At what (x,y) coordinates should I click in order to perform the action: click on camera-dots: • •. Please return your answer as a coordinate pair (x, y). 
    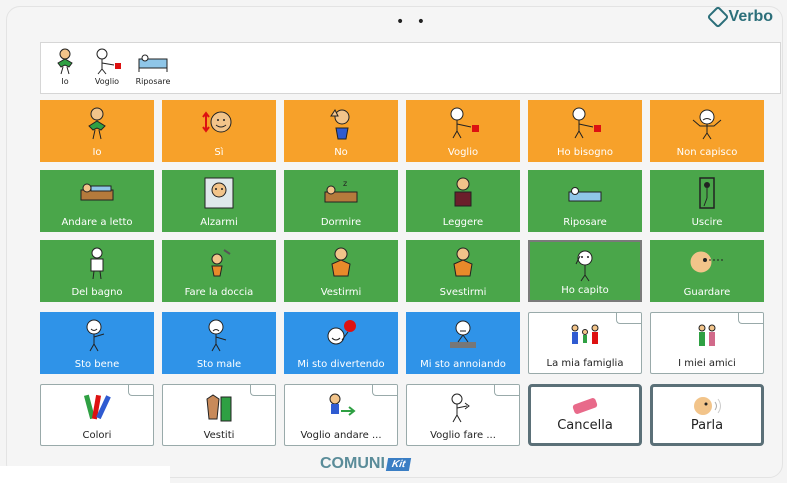
    Looking at the image, I should click on (412, 22).